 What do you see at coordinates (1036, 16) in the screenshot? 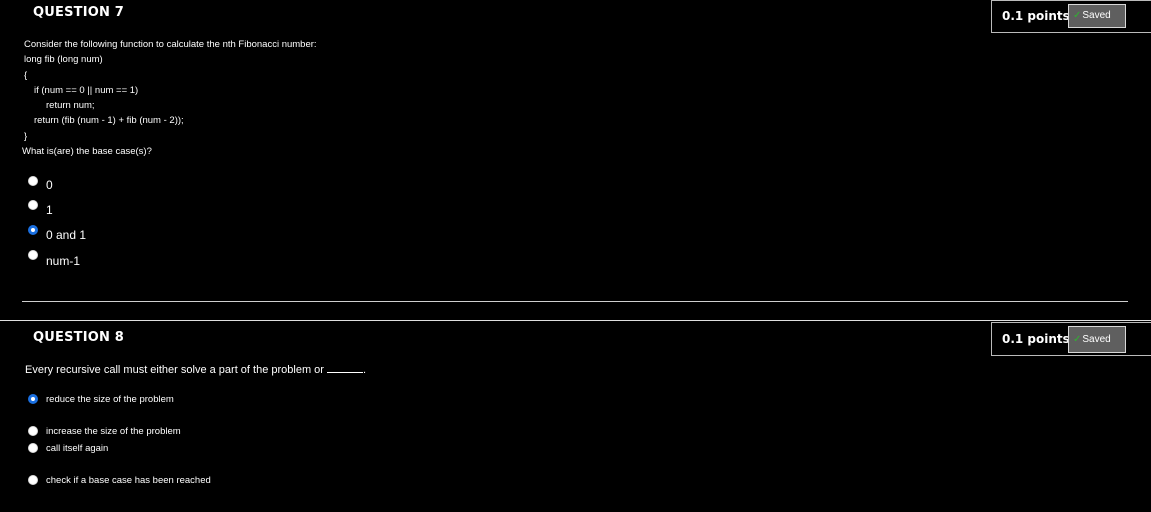
I see `question-7-points: 0.1 points` at bounding box center [1036, 16].